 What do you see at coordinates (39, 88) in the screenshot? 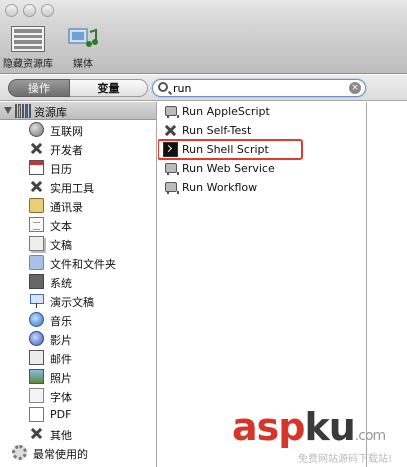
I see `tab-actions: 操作` at bounding box center [39, 88].